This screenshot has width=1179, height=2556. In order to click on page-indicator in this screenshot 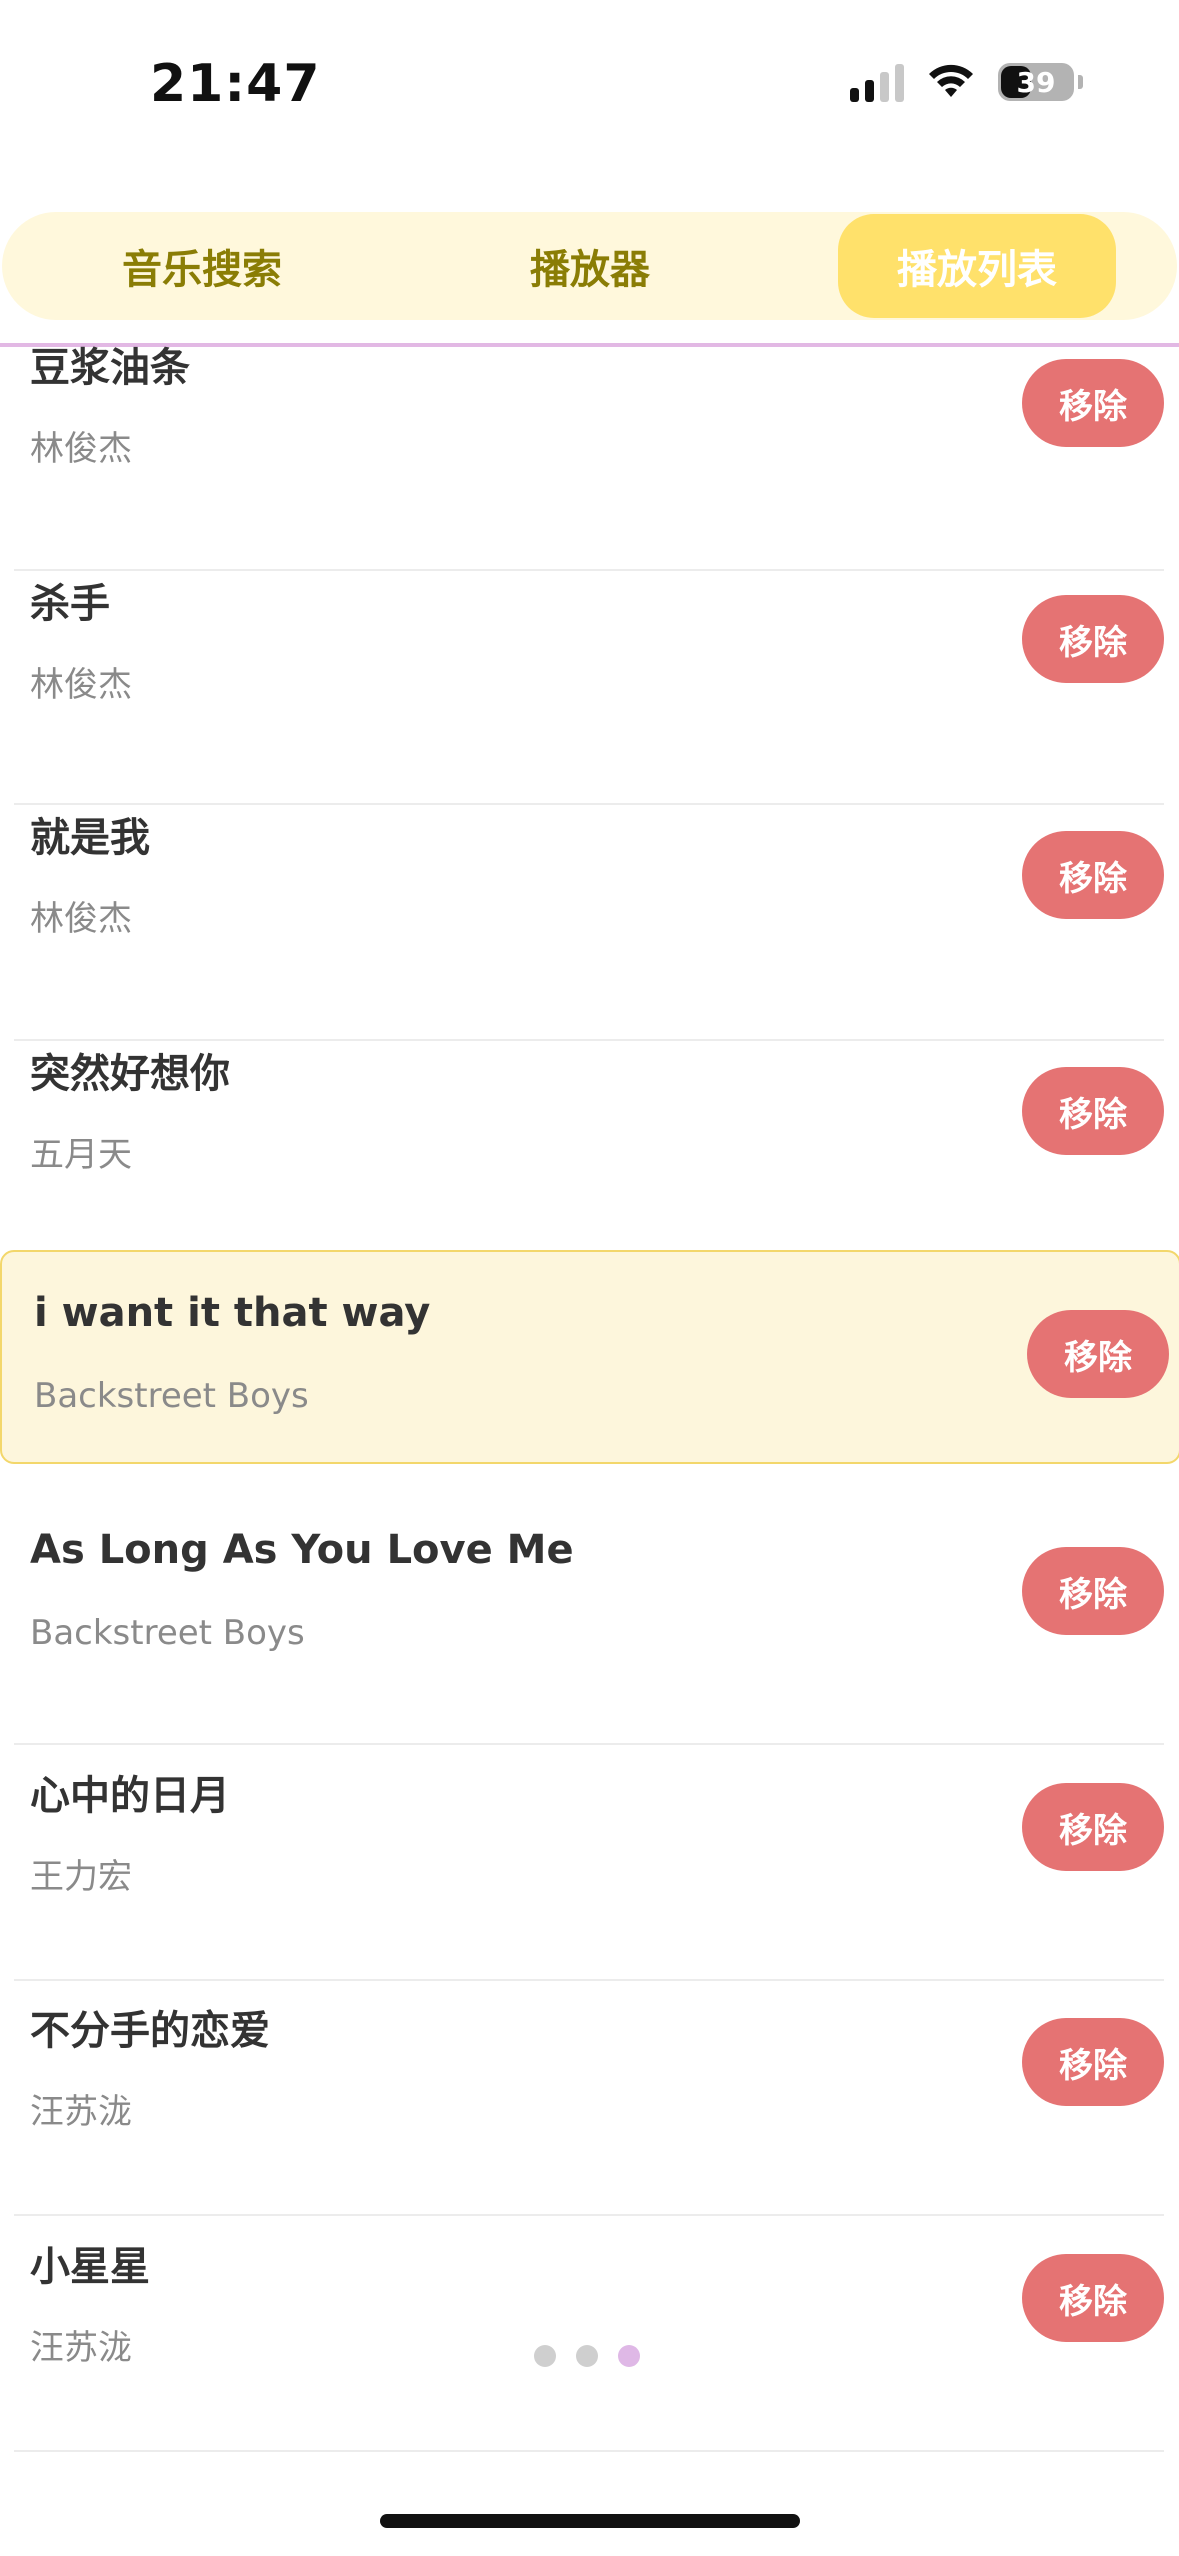, I will do `click(587, 2356)`.